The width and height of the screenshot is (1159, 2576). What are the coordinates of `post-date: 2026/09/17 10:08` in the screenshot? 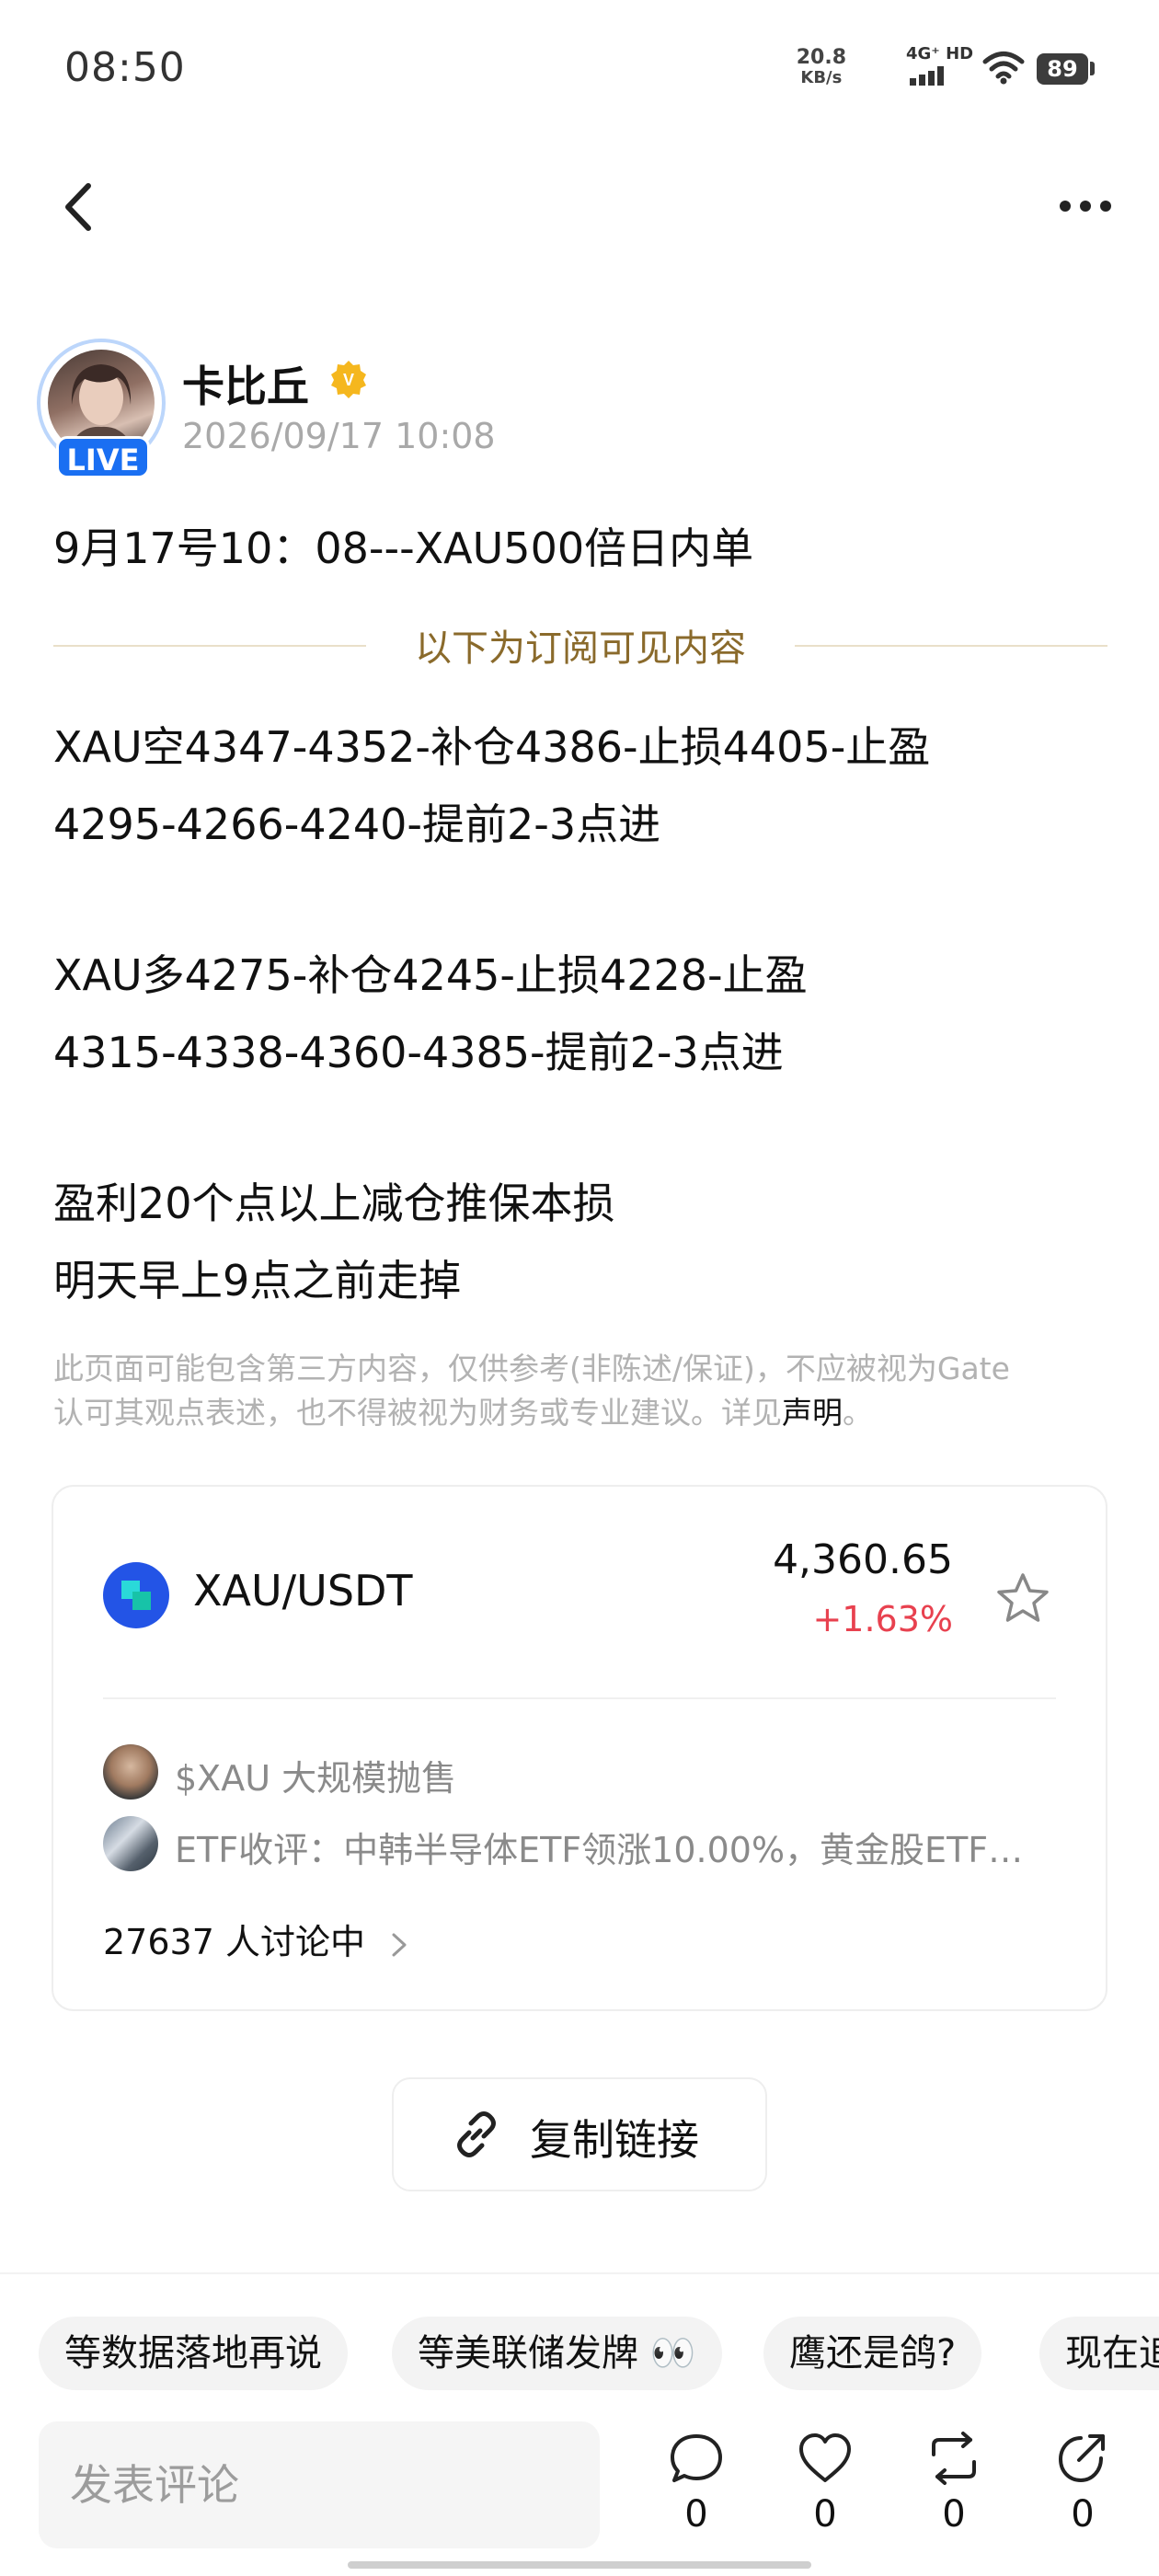 It's located at (339, 436).